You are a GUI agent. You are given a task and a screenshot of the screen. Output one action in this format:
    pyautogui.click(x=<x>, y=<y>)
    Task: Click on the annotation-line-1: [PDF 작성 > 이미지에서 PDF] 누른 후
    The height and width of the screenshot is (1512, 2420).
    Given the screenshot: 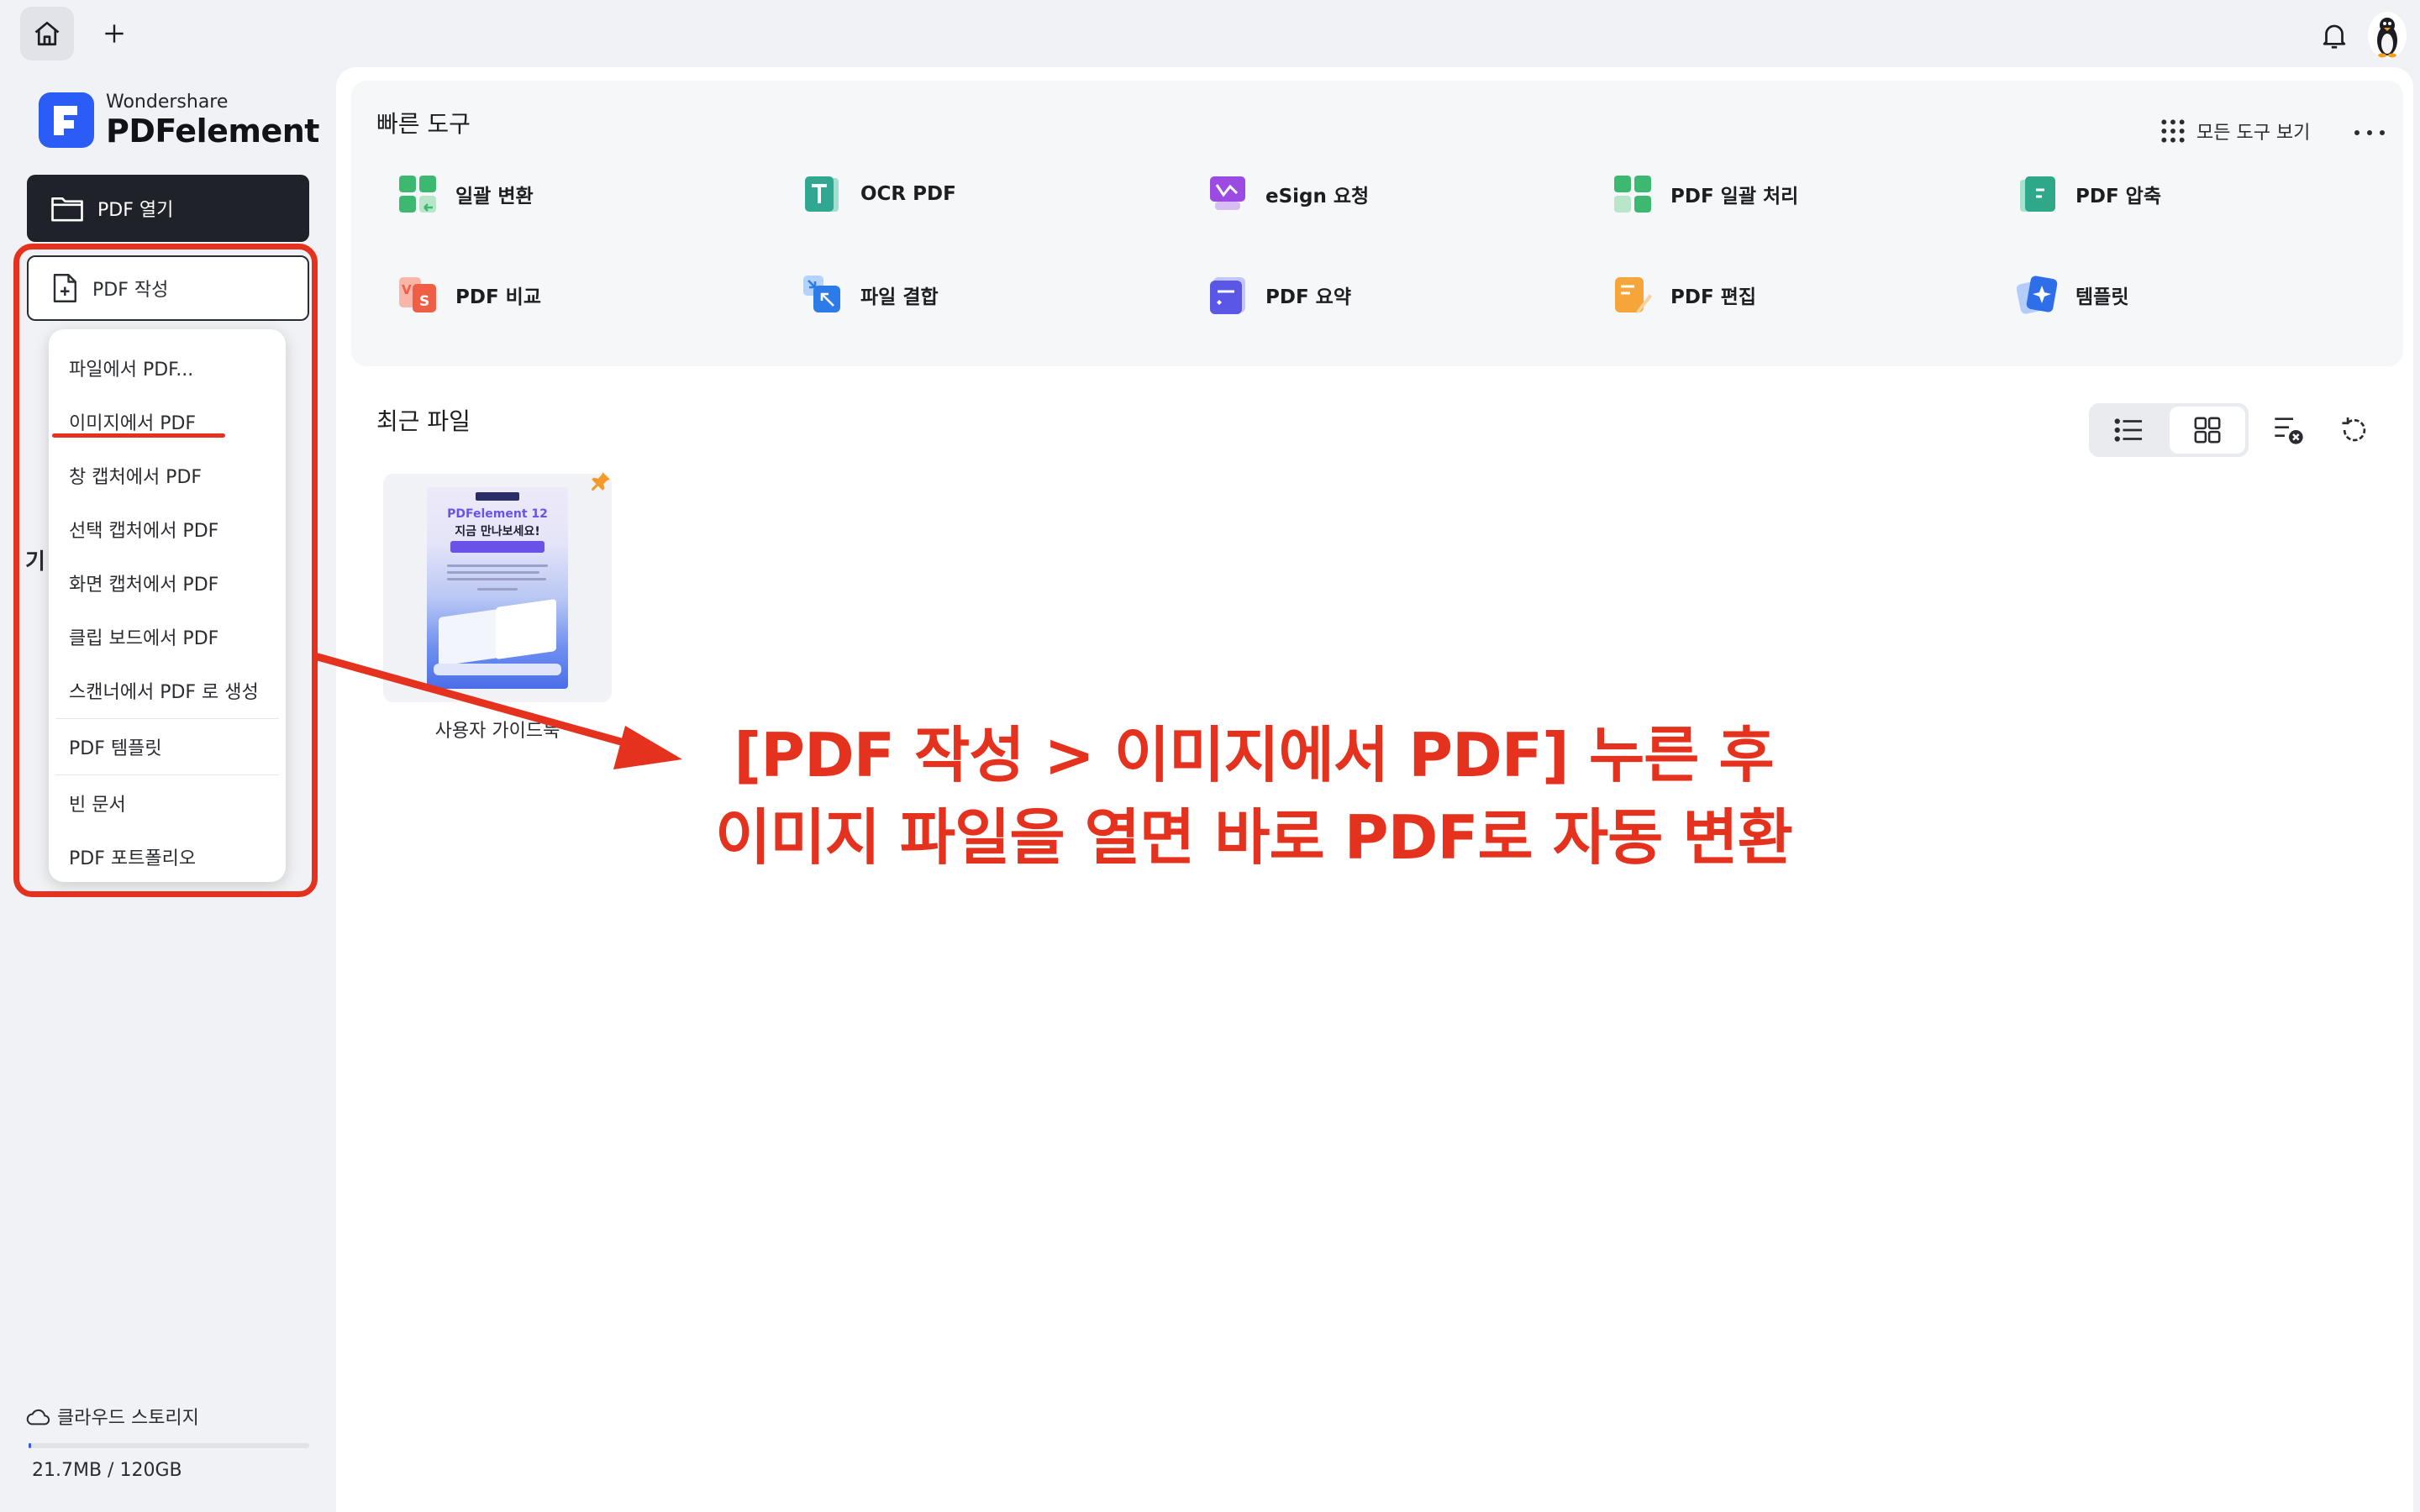 What is the action you would take?
    pyautogui.click(x=1254, y=755)
    